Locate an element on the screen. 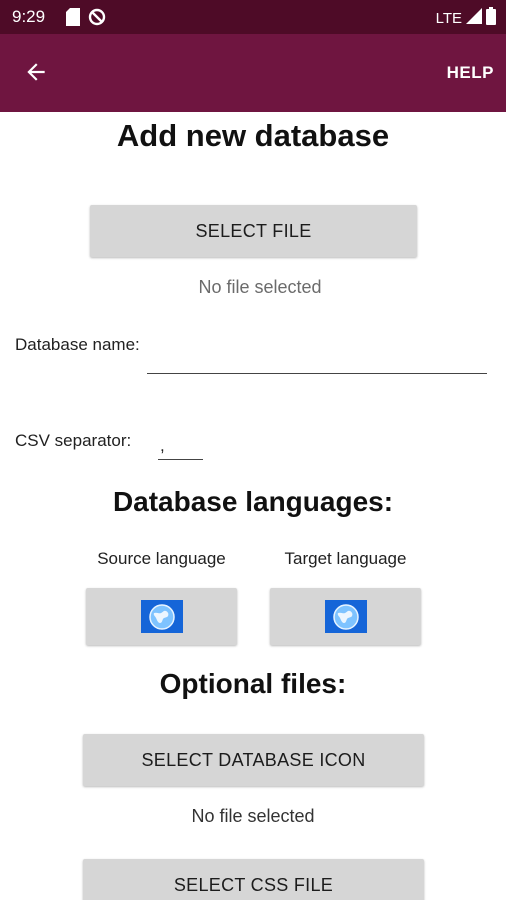  database-name-input is located at coordinates (317, 360).